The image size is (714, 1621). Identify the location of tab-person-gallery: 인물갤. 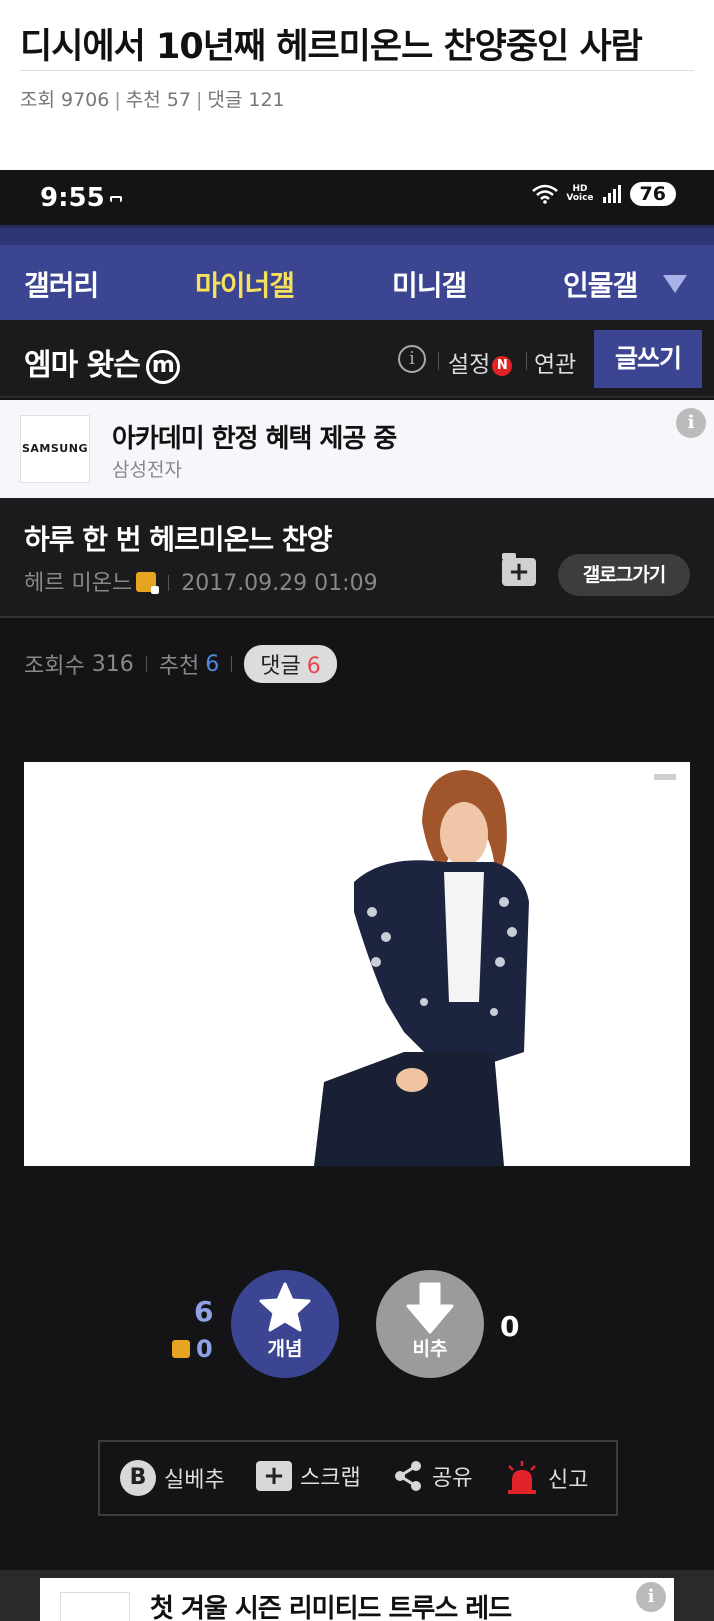
(600, 284).